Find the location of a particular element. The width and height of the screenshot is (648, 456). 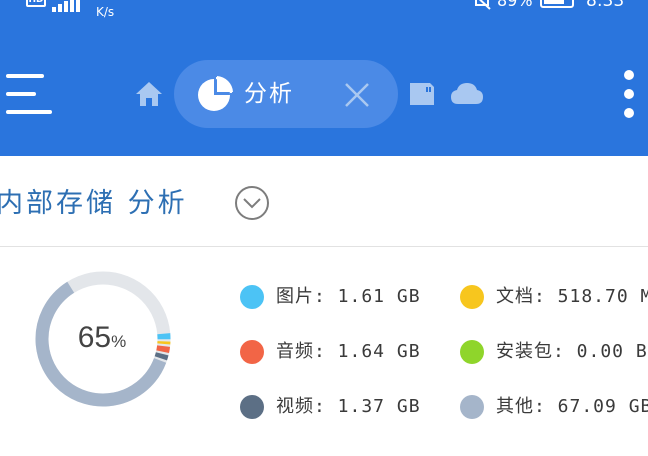

pie-chart-icon is located at coordinates (215, 93).